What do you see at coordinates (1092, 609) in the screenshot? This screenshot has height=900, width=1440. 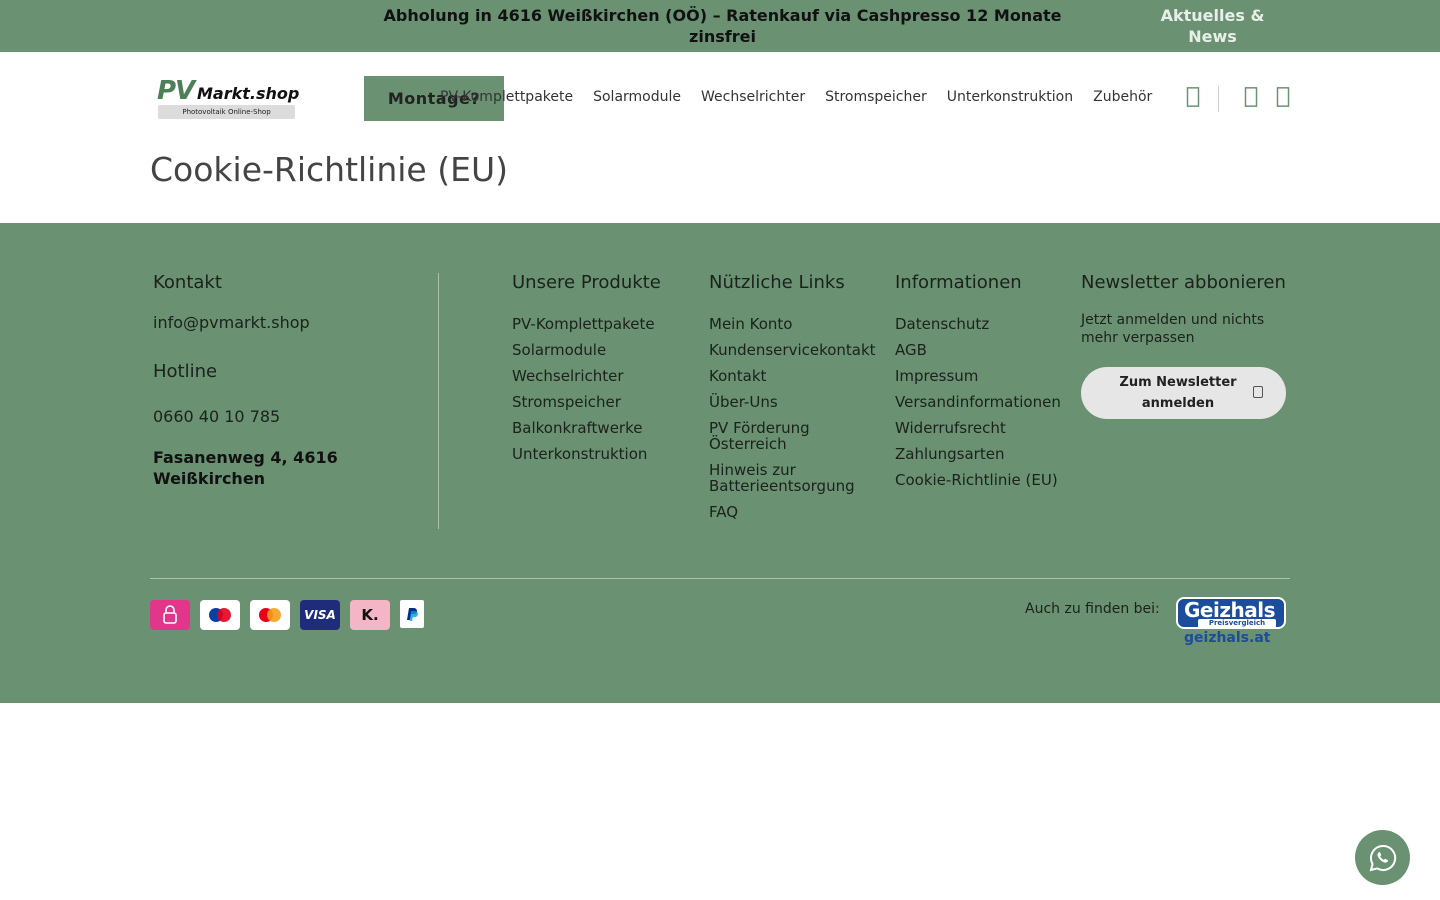 I see `auch-zu-finden-text: Auch zu finden bei:` at bounding box center [1092, 609].